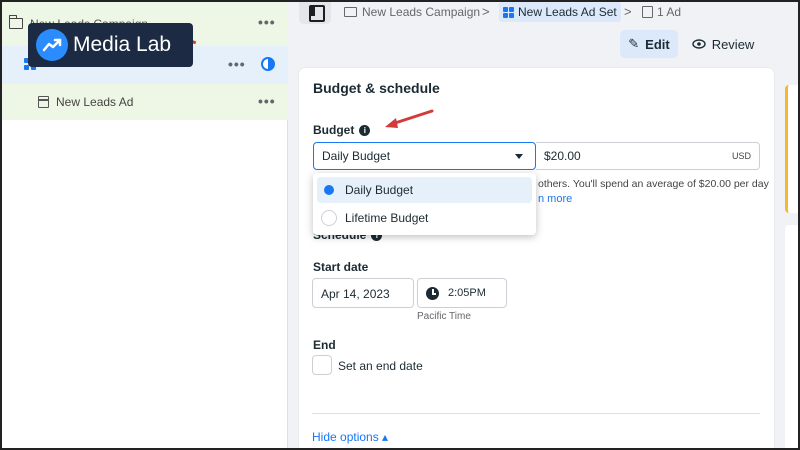 The height and width of the screenshot is (450, 800). Describe the element at coordinates (387, 218) in the screenshot. I see `menu-item-label: Lifetime Budget` at that location.